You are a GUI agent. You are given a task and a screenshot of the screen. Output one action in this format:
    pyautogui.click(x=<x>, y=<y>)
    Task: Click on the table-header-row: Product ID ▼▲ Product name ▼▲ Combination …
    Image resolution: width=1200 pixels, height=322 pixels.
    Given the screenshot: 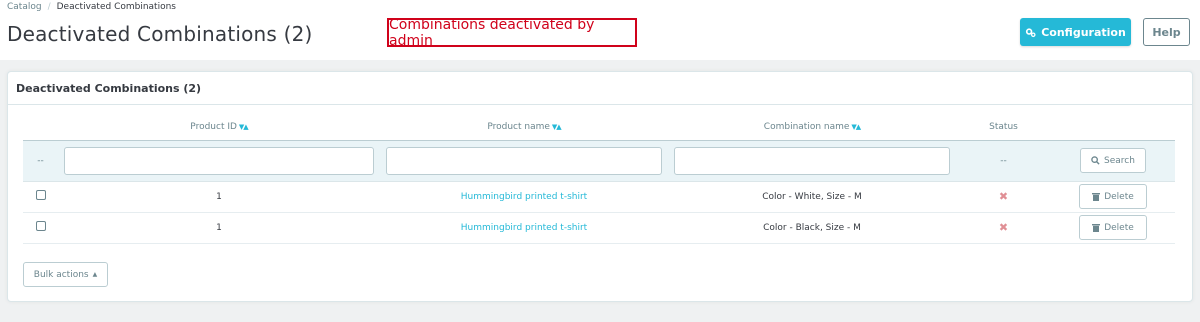 What is the action you would take?
    pyautogui.click(x=599, y=127)
    